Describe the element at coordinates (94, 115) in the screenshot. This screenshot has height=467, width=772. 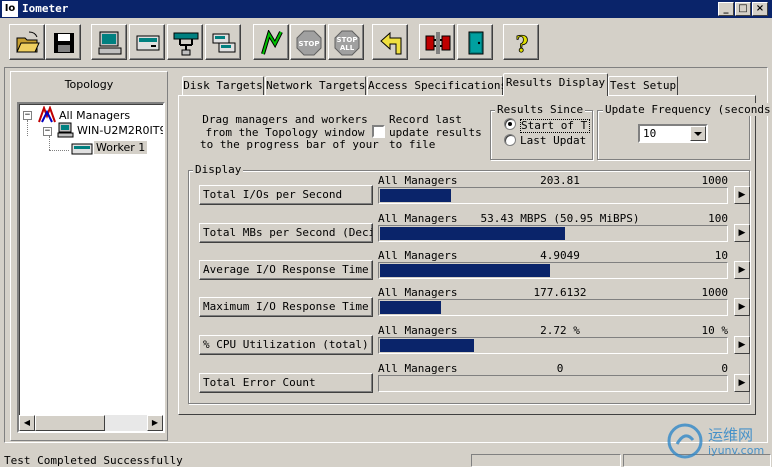
I see `tree-item-all-managers: All Managers` at that location.